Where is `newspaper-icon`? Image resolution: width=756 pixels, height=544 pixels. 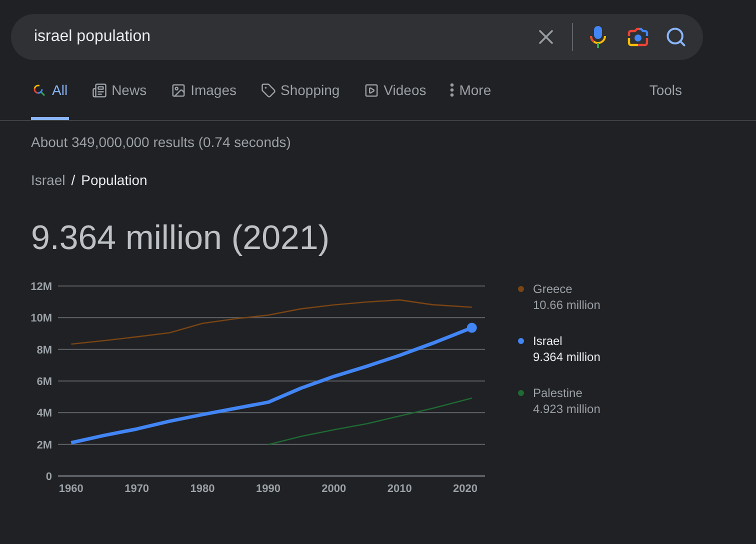 newspaper-icon is located at coordinates (99, 90).